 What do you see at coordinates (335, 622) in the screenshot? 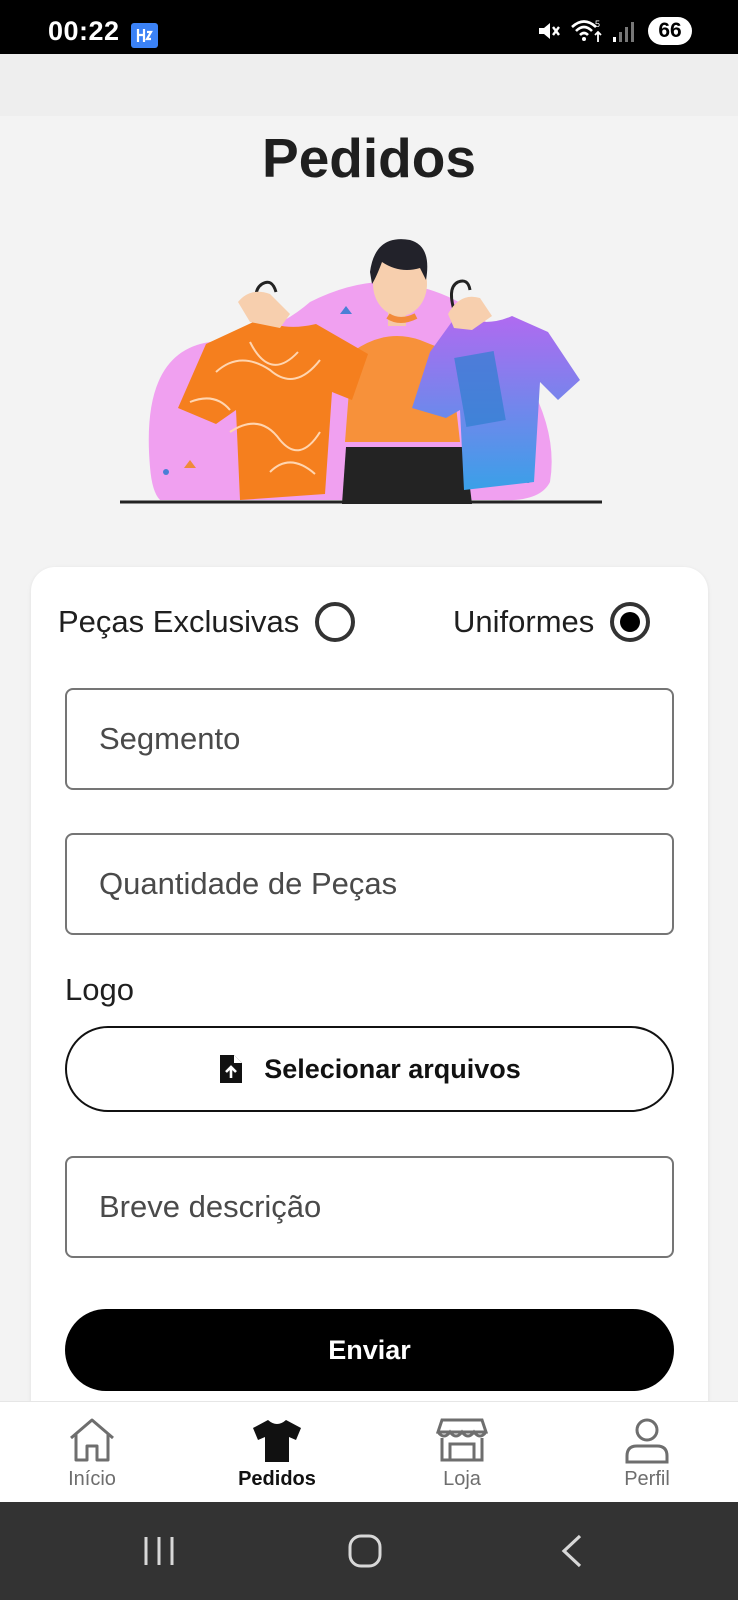
I see `radio-pecas-exclusivas` at bounding box center [335, 622].